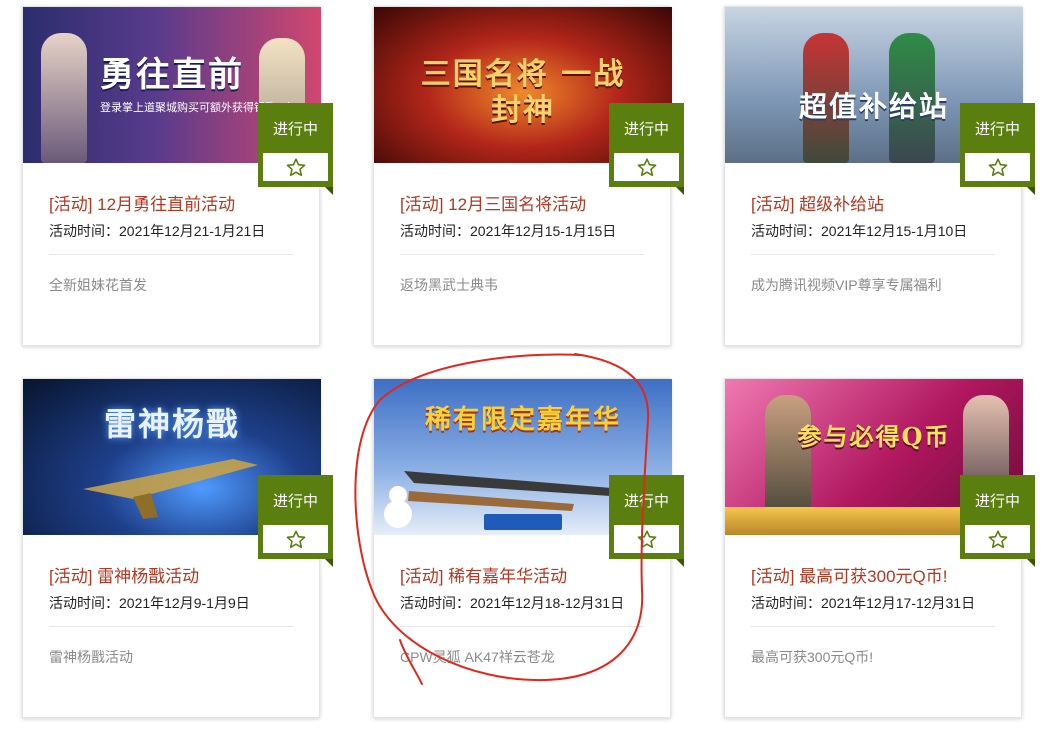 This screenshot has width=1056, height=729. Describe the element at coordinates (849, 574) in the screenshot. I see `activity-title: [活动] 最高可获300元Q币!` at that location.